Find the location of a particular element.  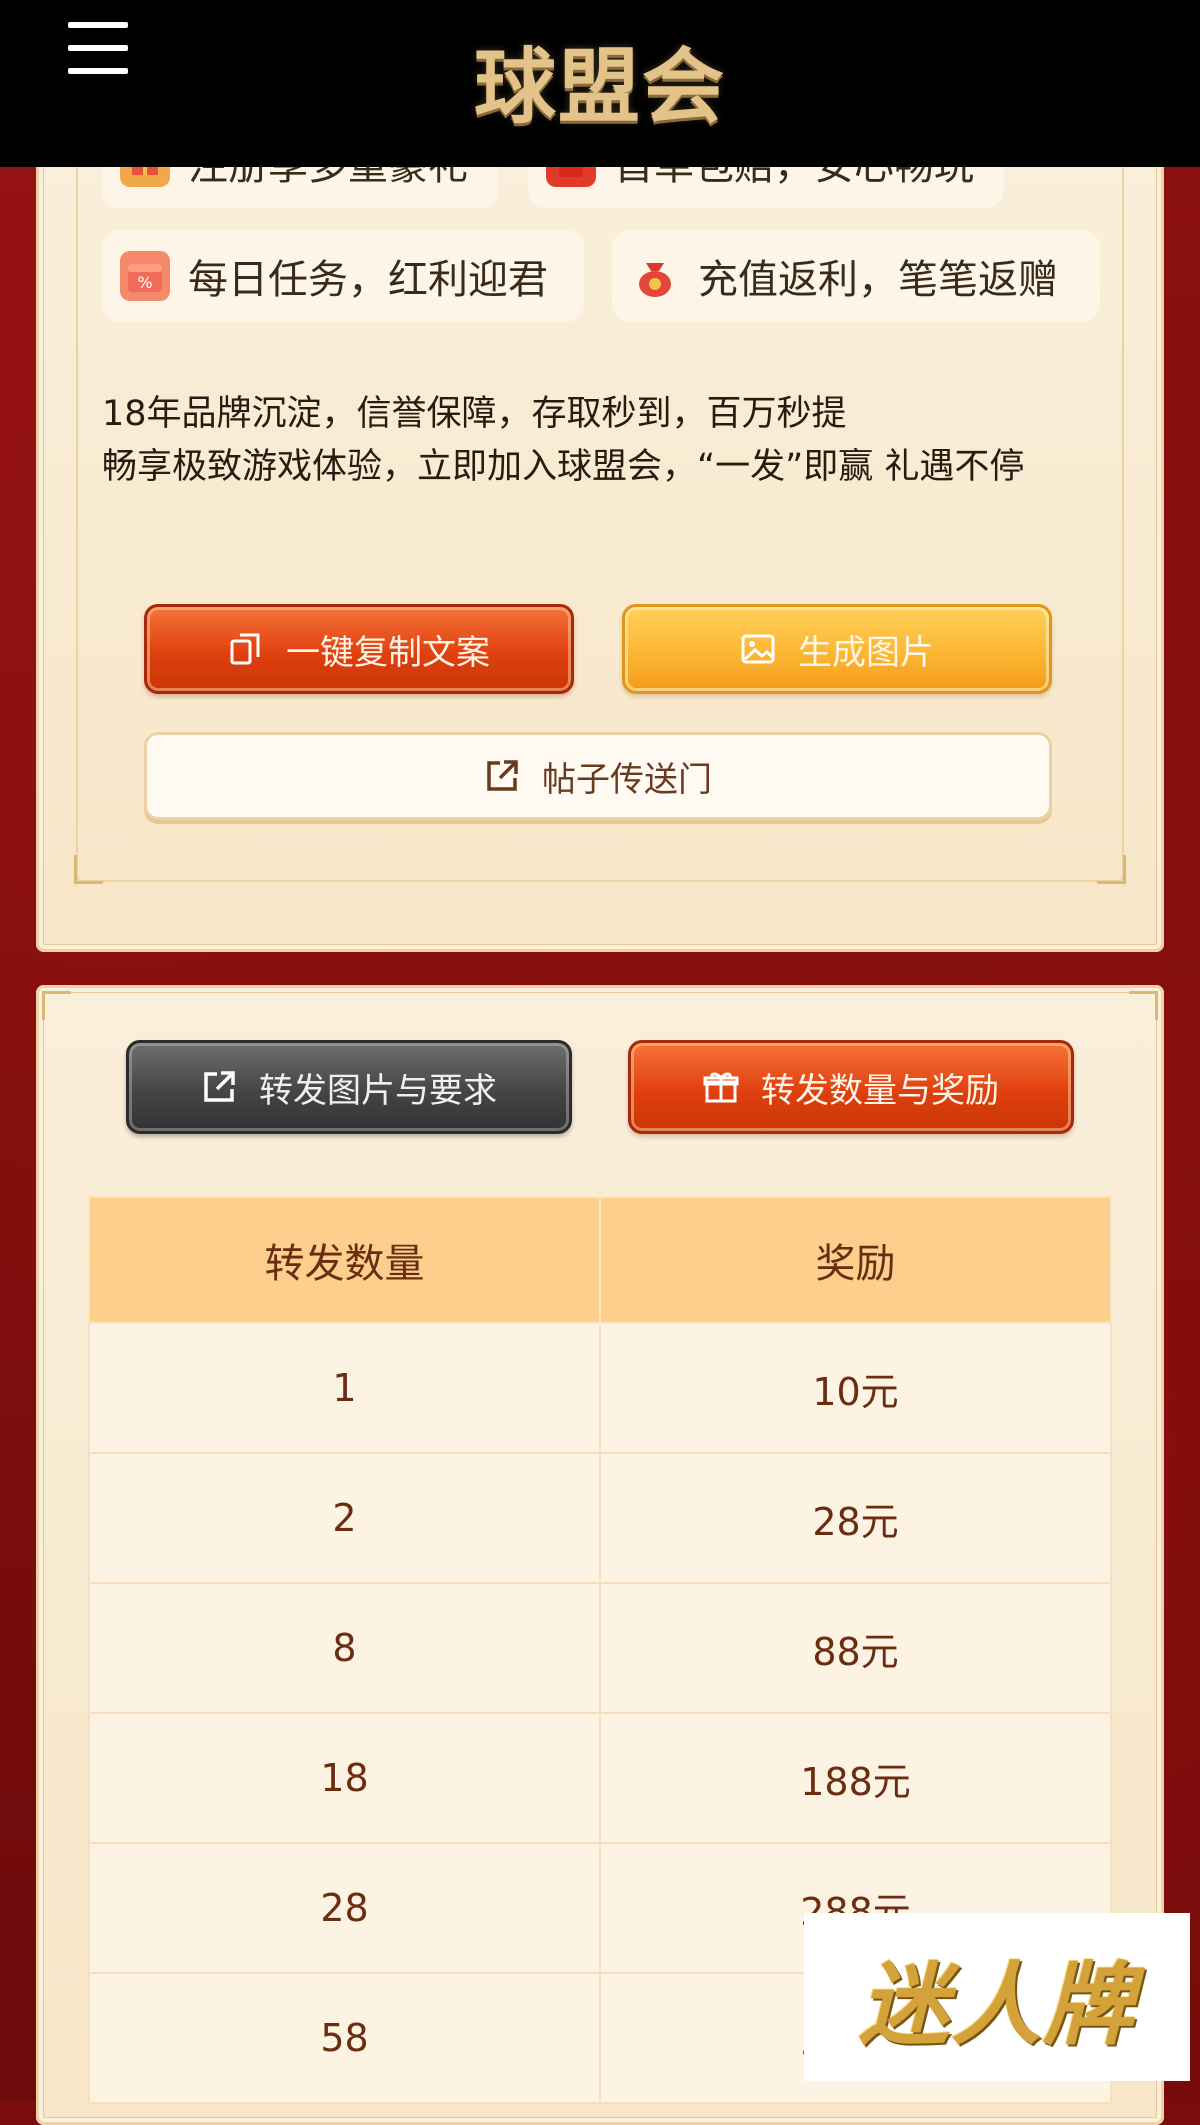

cell-reward: 88元 is located at coordinates (855, 1648).